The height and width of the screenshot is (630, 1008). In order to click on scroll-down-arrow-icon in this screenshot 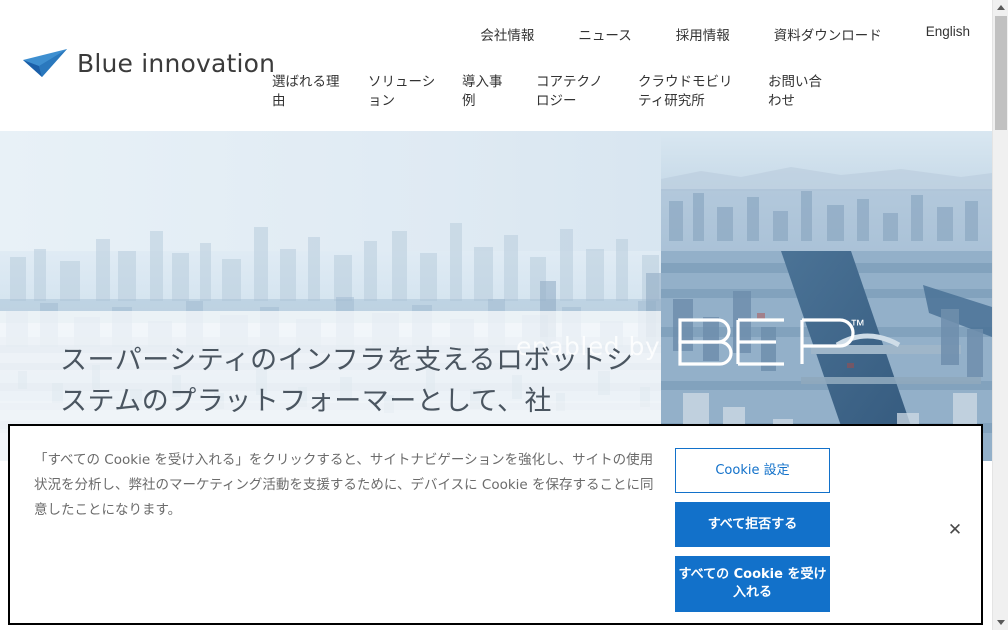, I will do `click(1000, 622)`.